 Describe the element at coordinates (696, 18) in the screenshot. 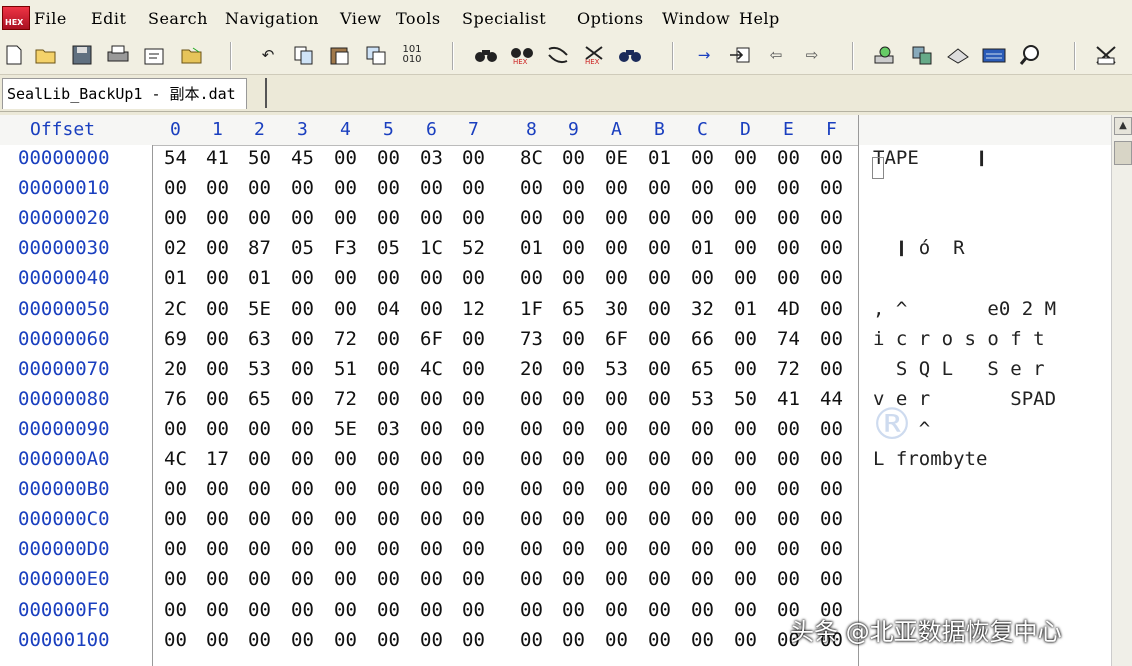

I see `menu-window: Window` at that location.